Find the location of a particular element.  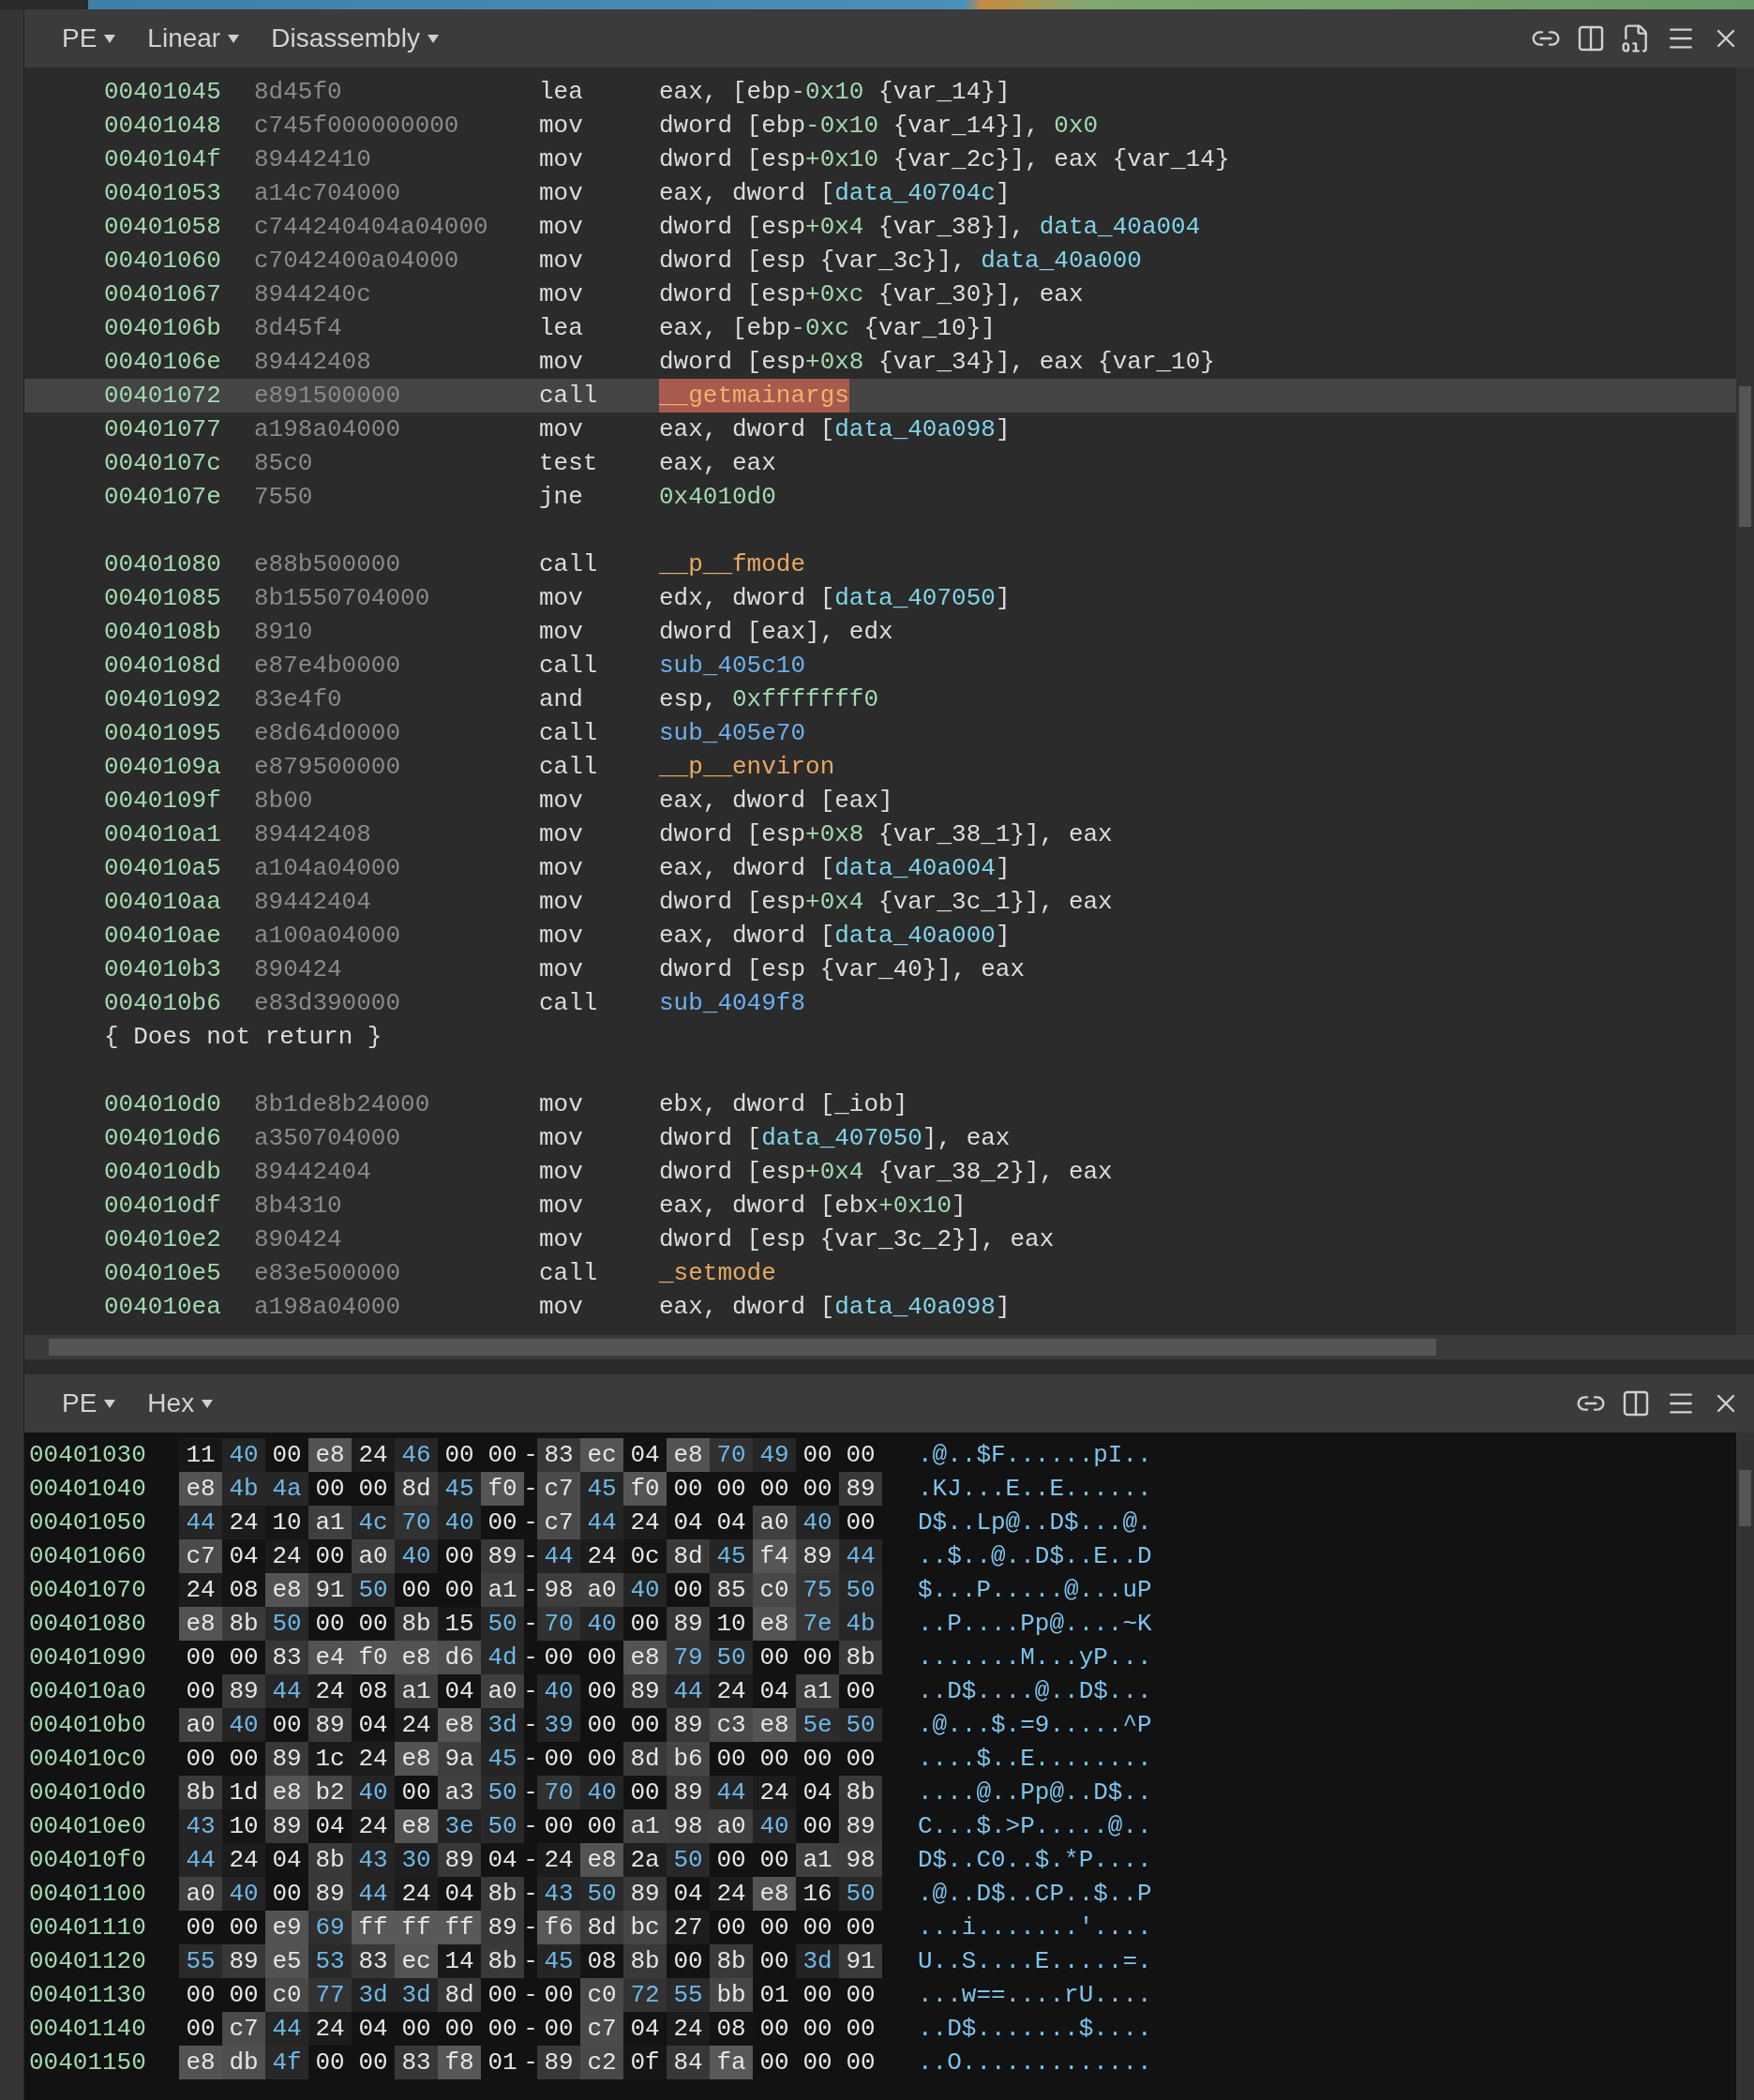

hex-byte: 84 is located at coordinates (688, 2062).